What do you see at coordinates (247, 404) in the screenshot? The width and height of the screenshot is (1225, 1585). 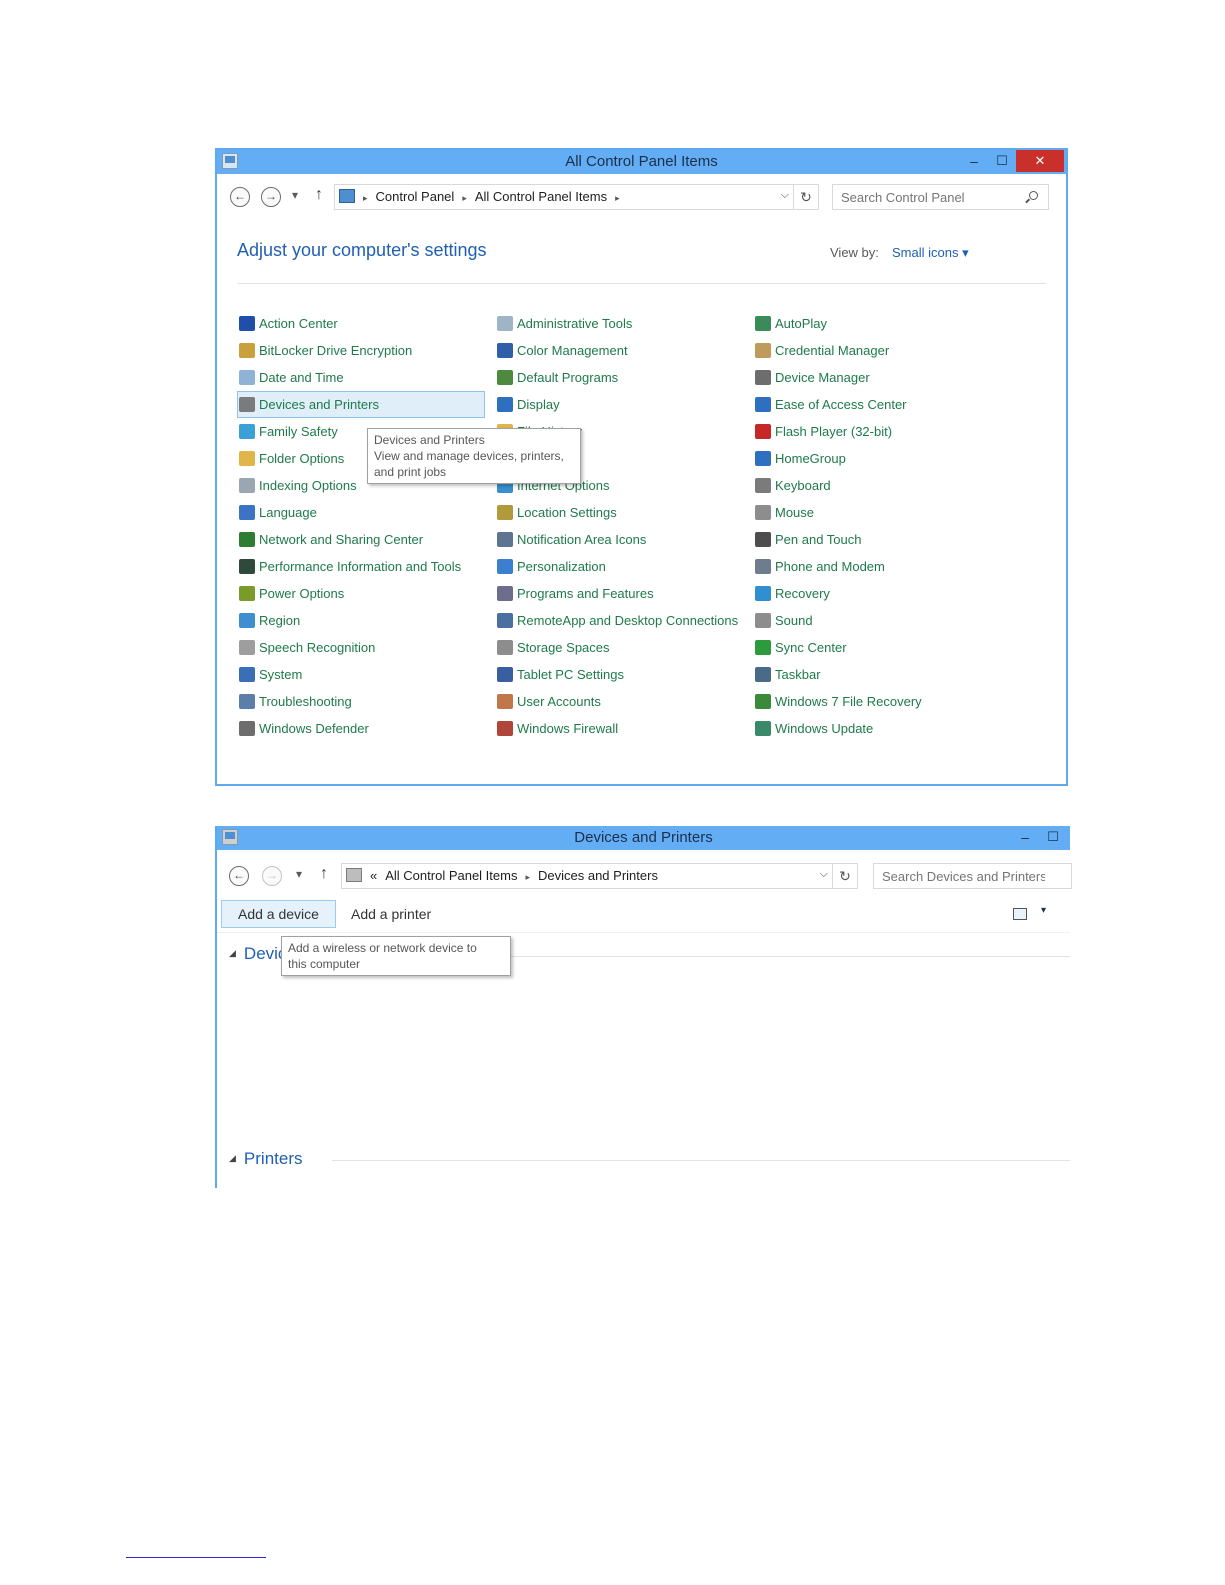 I see `printer-icon` at bounding box center [247, 404].